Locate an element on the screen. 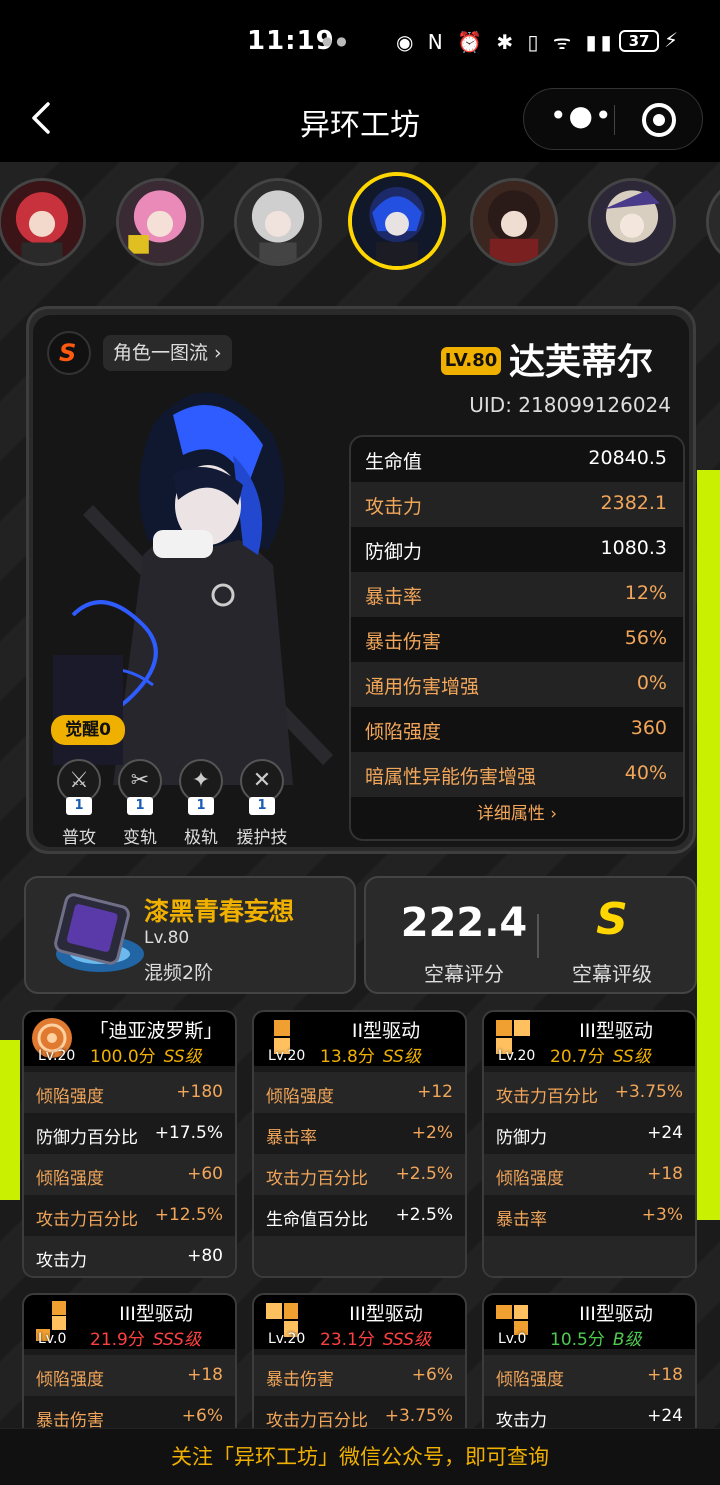  substat-label: 暴击伤害 is located at coordinates (300, 1380).